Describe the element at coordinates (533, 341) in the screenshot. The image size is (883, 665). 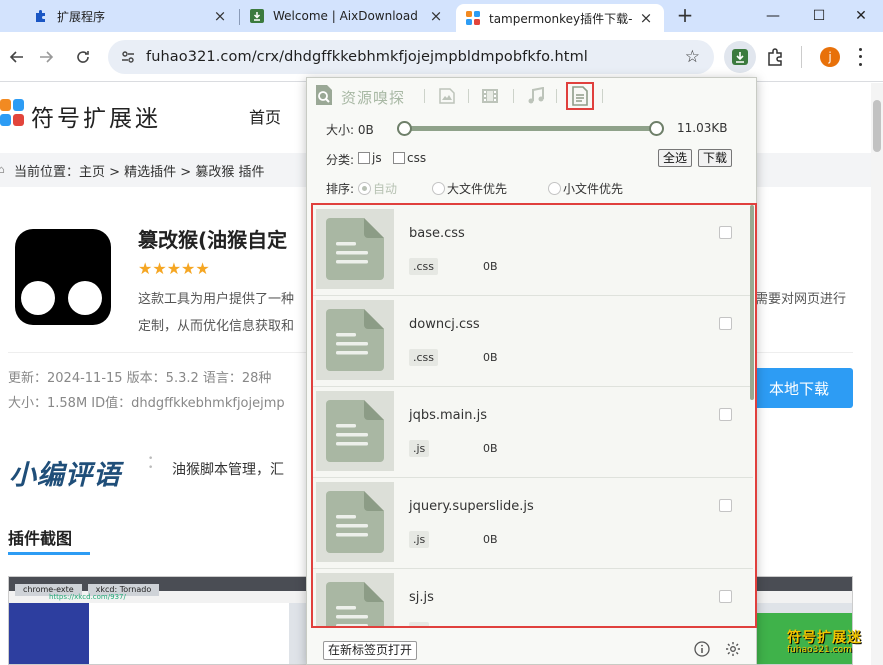
I see `resource-item: downcj.css .css 0B` at that location.